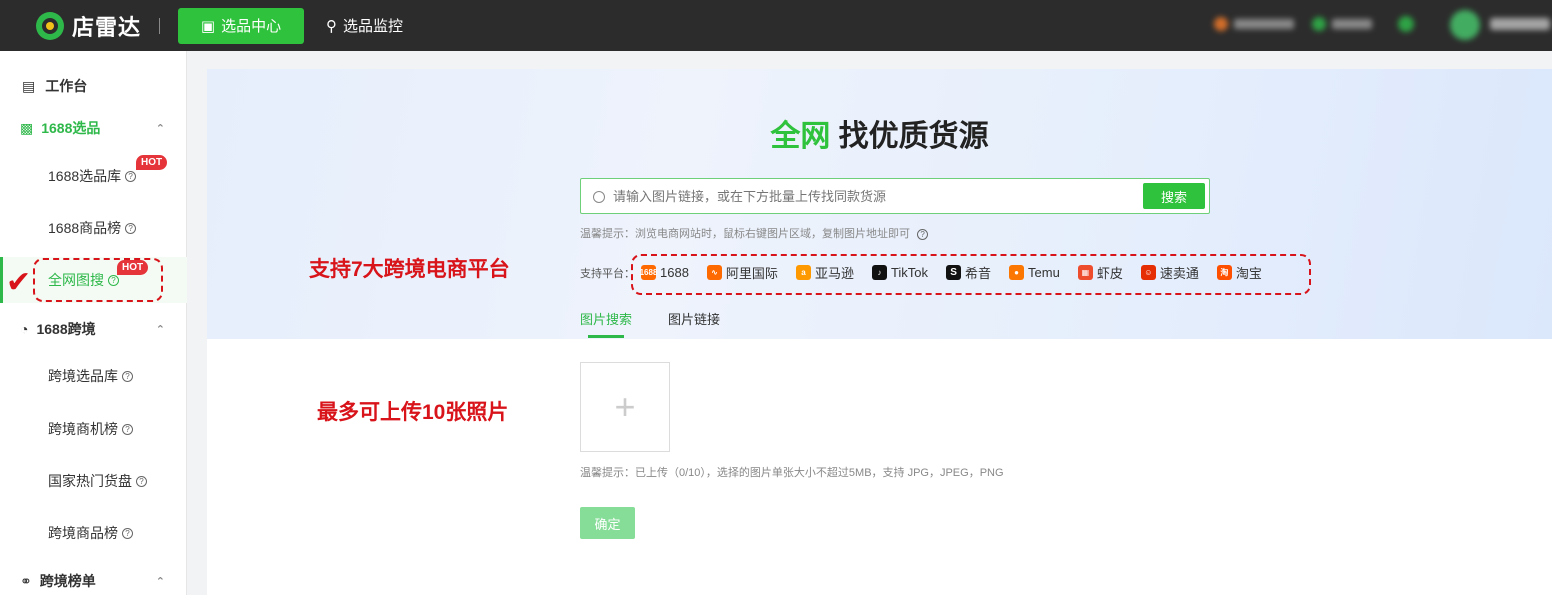 The image size is (1552, 595). I want to click on sidebar-item-1688-rank: 1688商品榜 ?, so click(93, 228).